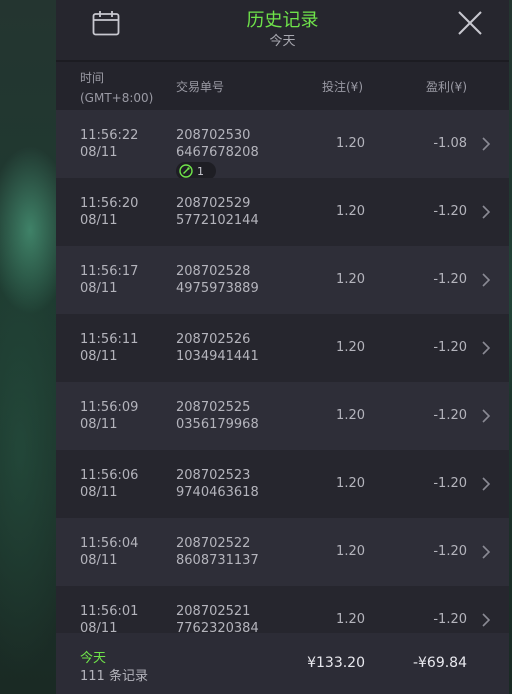  I want to click on order-line2: 5772102144, so click(217, 220).